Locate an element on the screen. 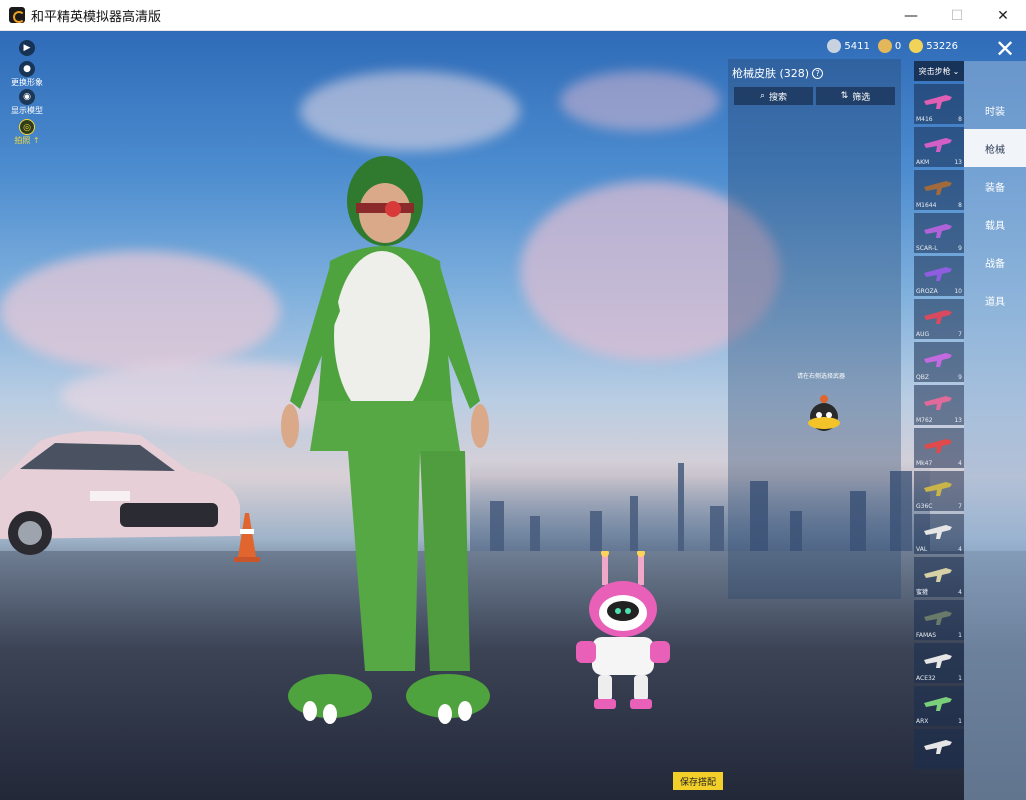 Image resolution: width=1026 pixels, height=800 pixels. weapon-item: M1644 8 is located at coordinates (939, 190).